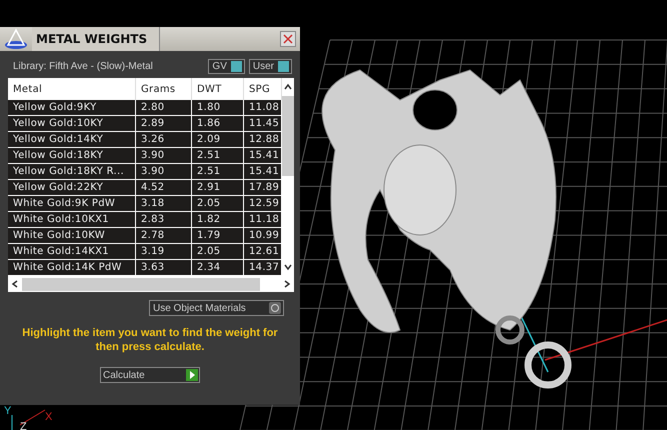  I want to click on instruction-text: Highlight the item you want to find the weight for then press calculate., so click(150, 340).